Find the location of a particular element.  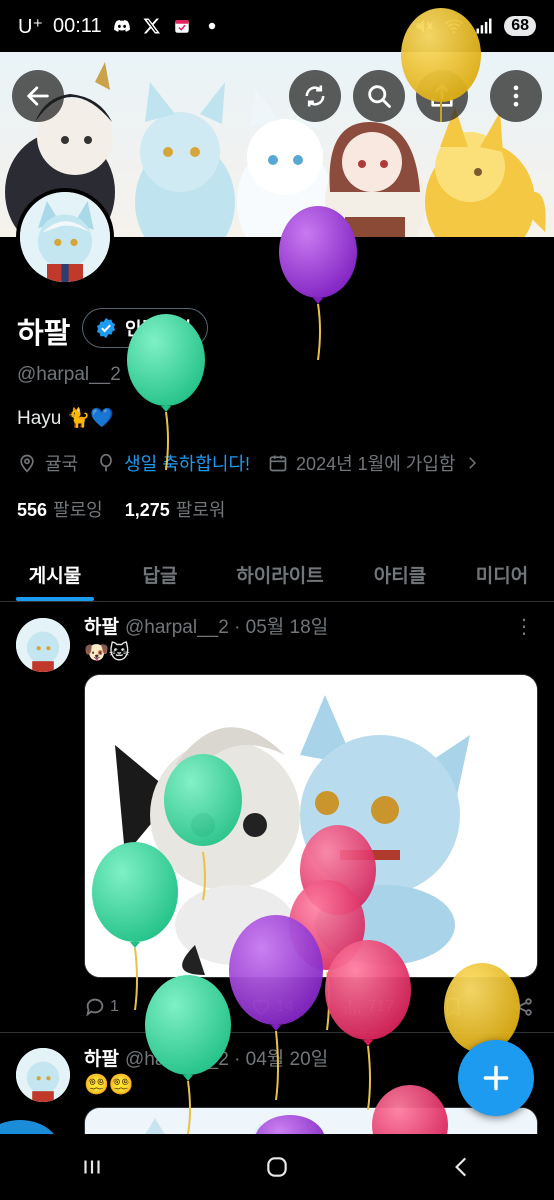

compose-post-button is located at coordinates (496, 1078).